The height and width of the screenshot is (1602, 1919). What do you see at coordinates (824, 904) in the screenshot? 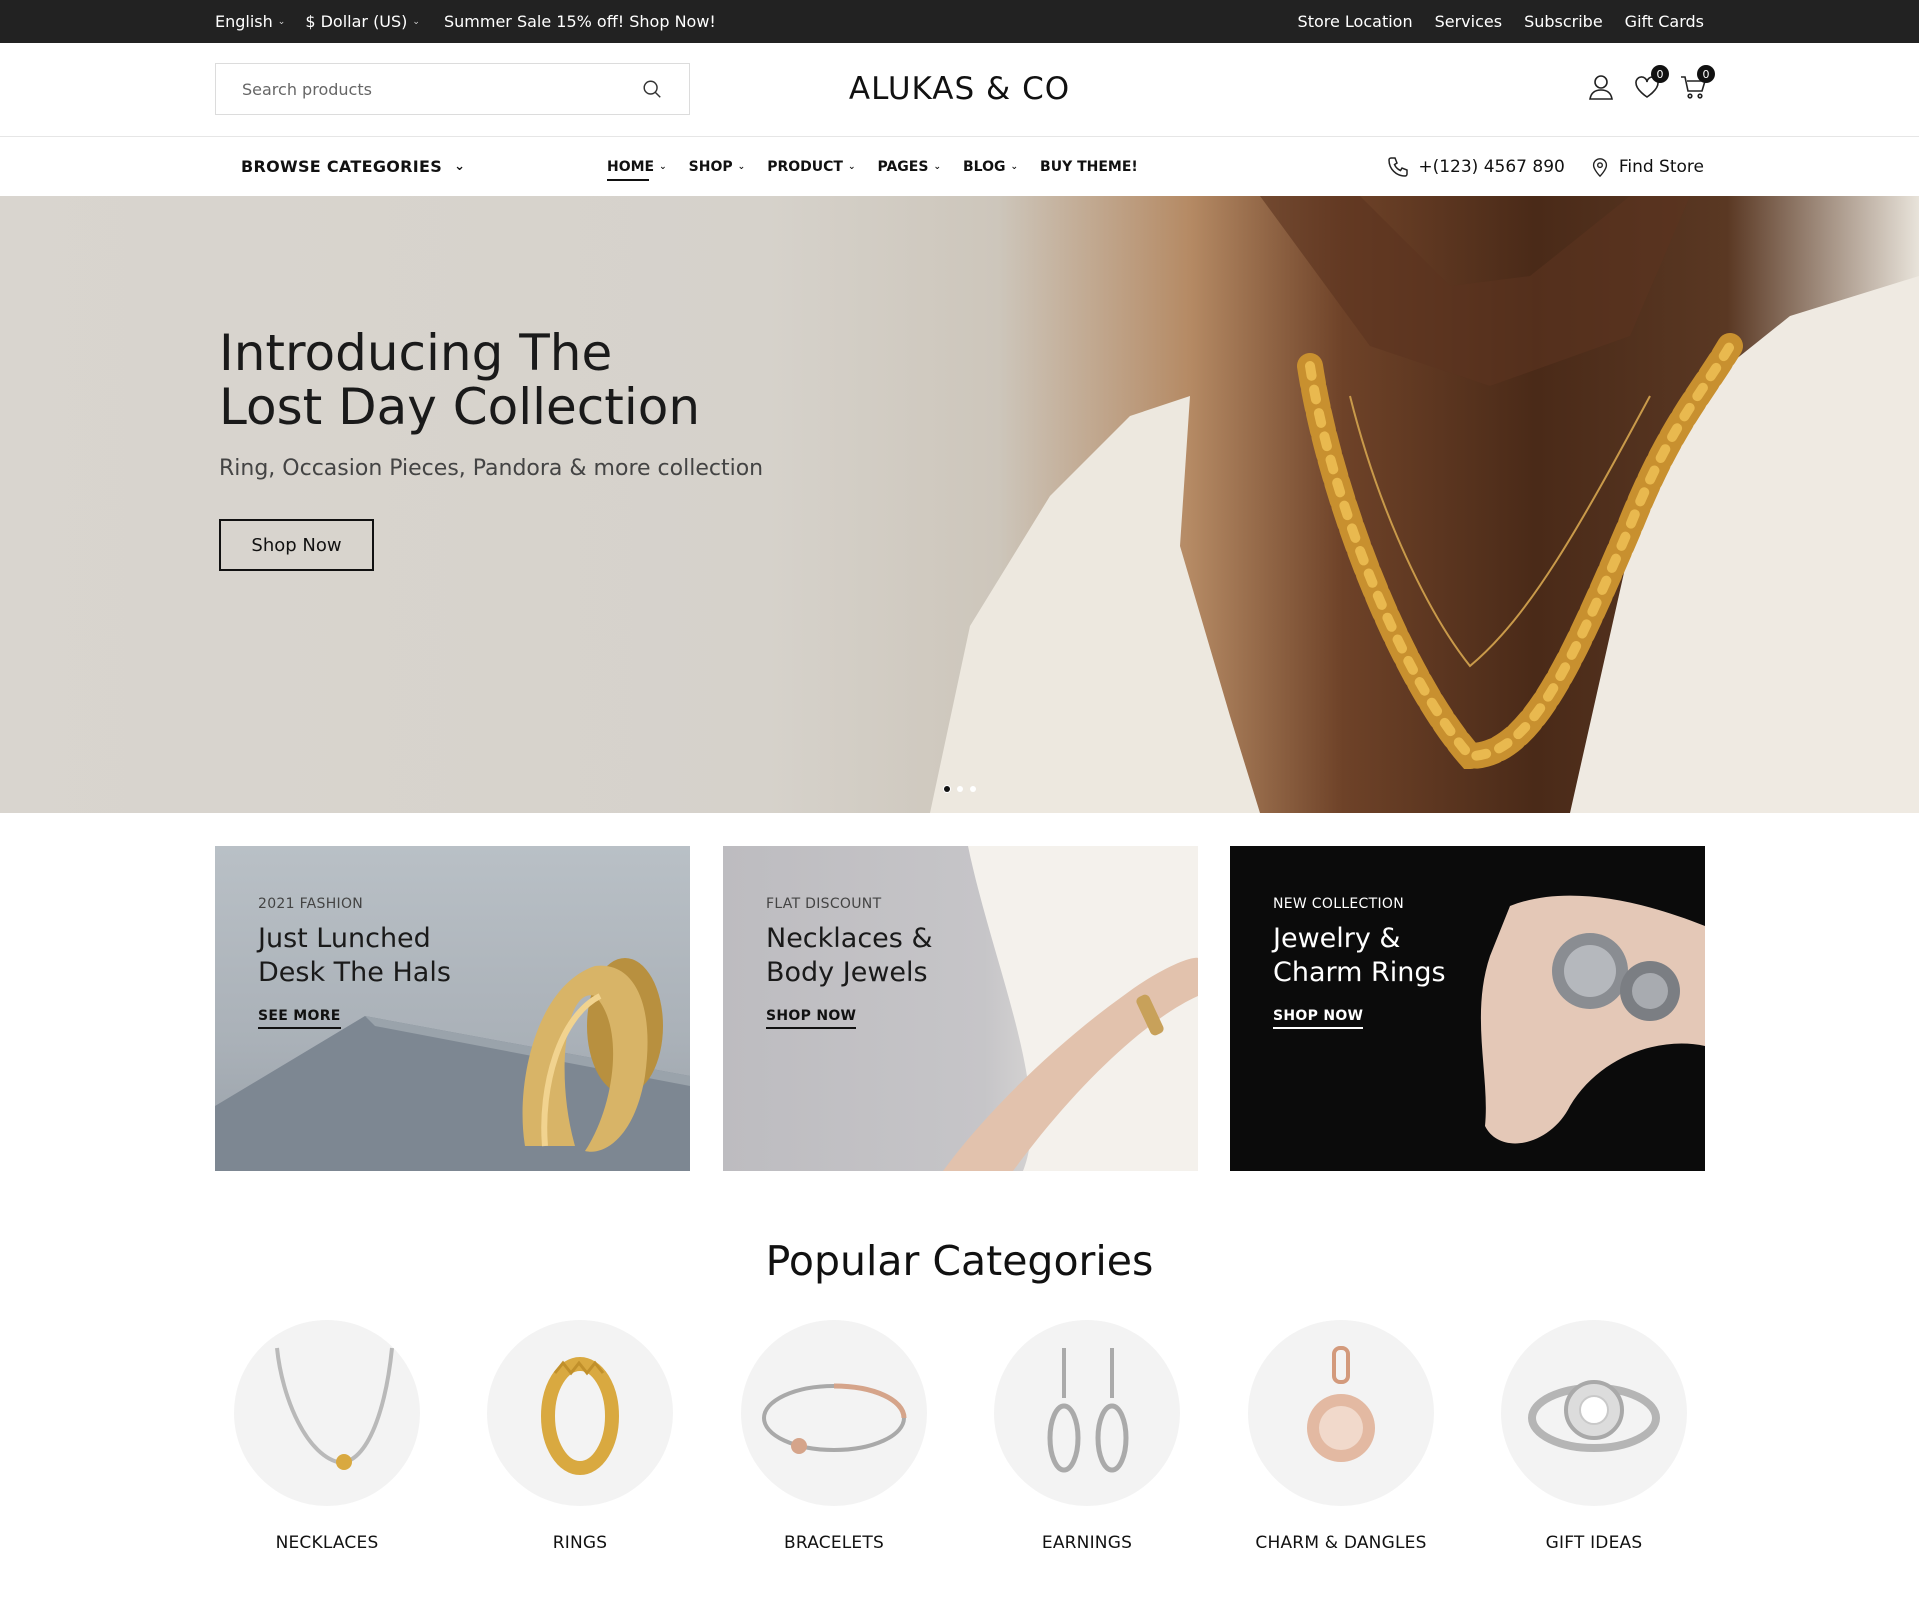
I see `banner-tag: FLAT DISCOUNT` at bounding box center [824, 904].